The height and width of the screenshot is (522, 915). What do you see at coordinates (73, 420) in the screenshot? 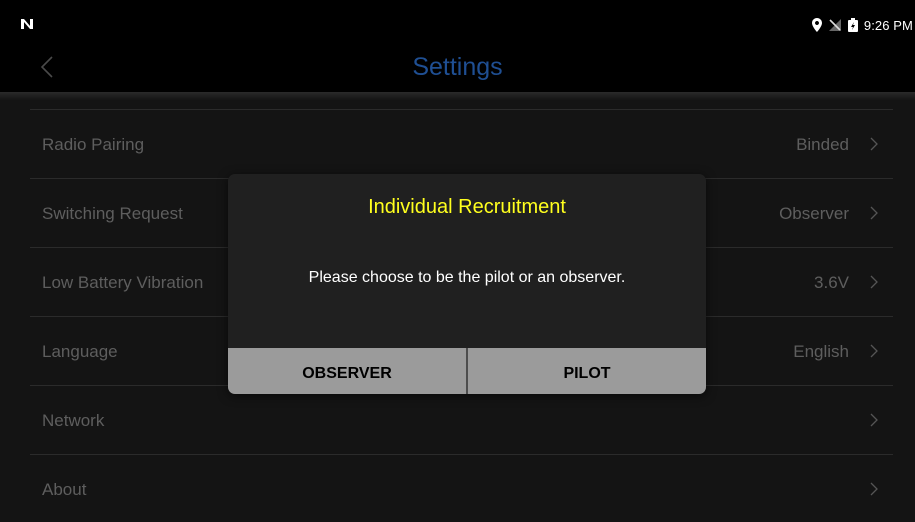
I see `settings-item-label: Network` at bounding box center [73, 420].